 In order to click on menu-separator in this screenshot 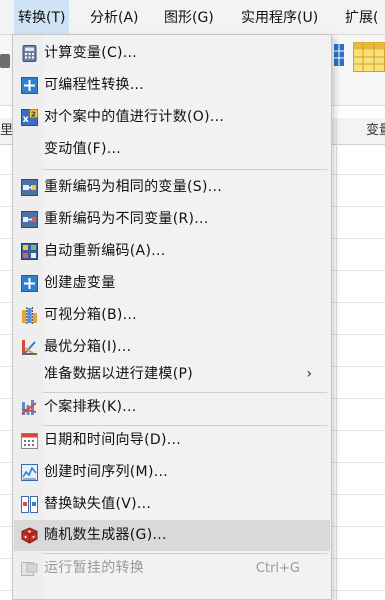, I will do `click(185, 169)`.